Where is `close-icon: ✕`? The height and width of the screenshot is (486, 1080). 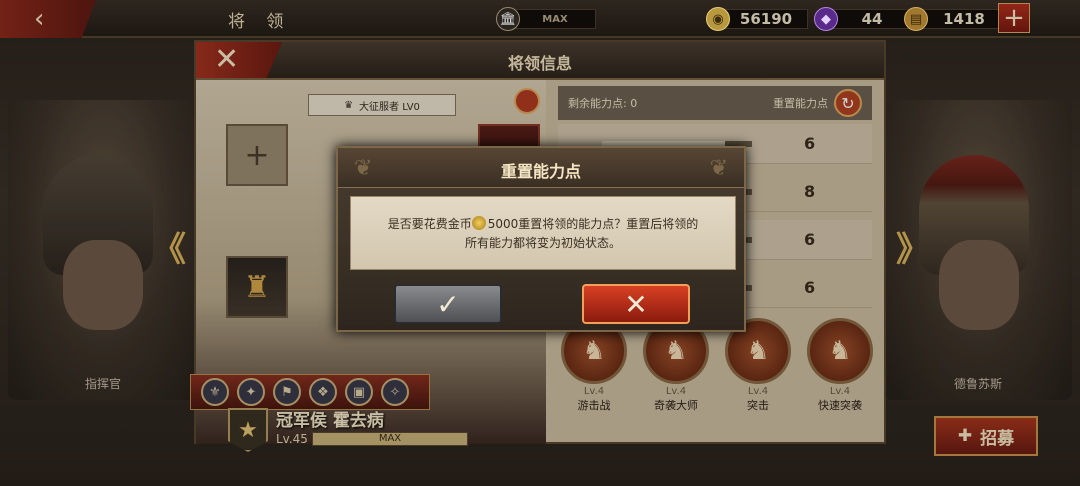
close-icon: ✕ is located at coordinates (636, 304).